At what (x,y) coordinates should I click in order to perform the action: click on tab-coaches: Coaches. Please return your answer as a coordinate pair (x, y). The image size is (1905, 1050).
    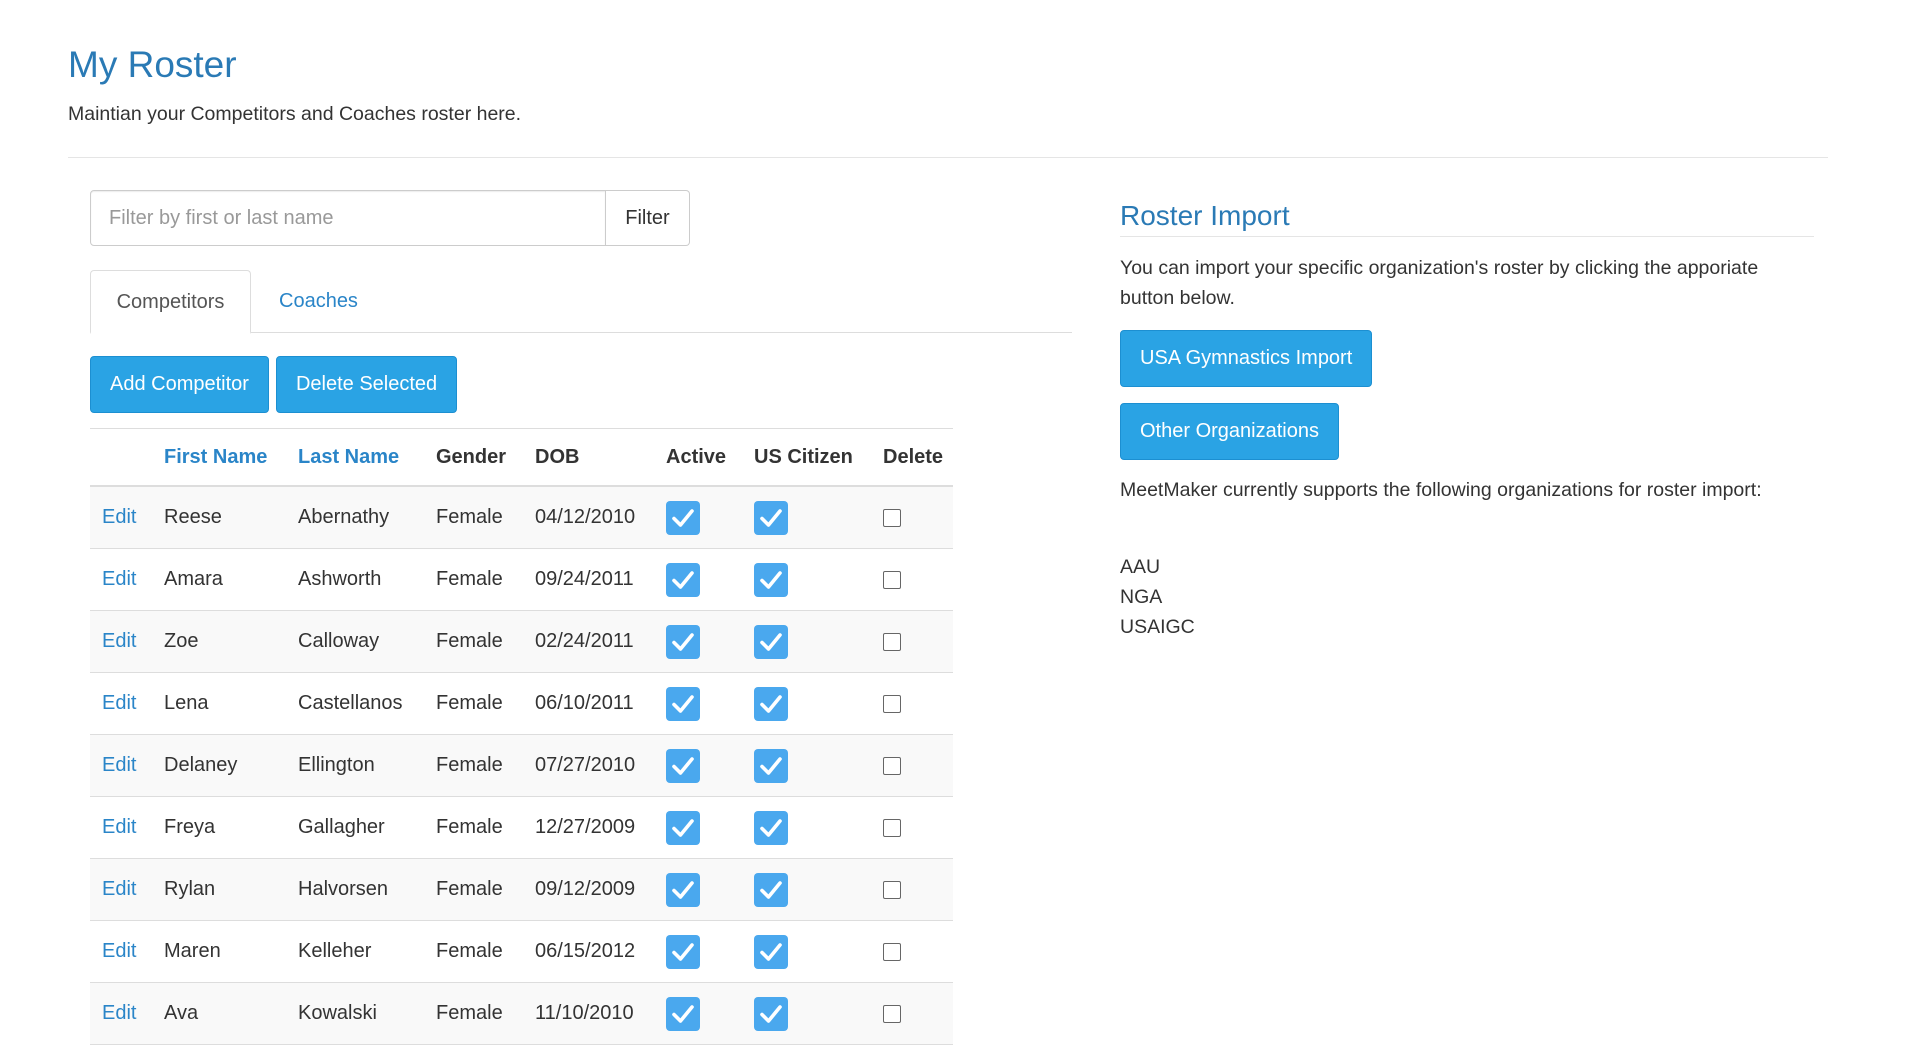
    Looking at the image, I should click on (318, 301).